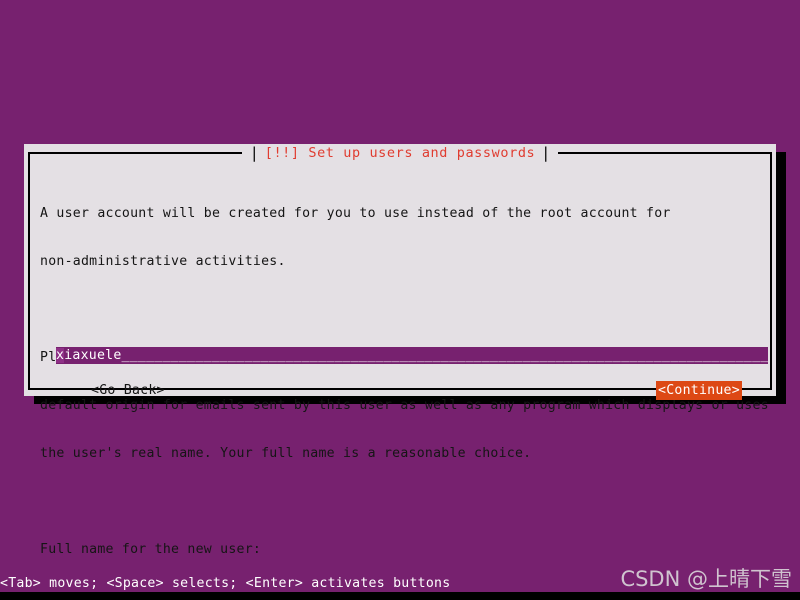 This screenshot has width=800, height=600. Describe the element at coordinates (163, 261) in the screenshot. I see `intro-line-2: non-administrative activities.` at that location.